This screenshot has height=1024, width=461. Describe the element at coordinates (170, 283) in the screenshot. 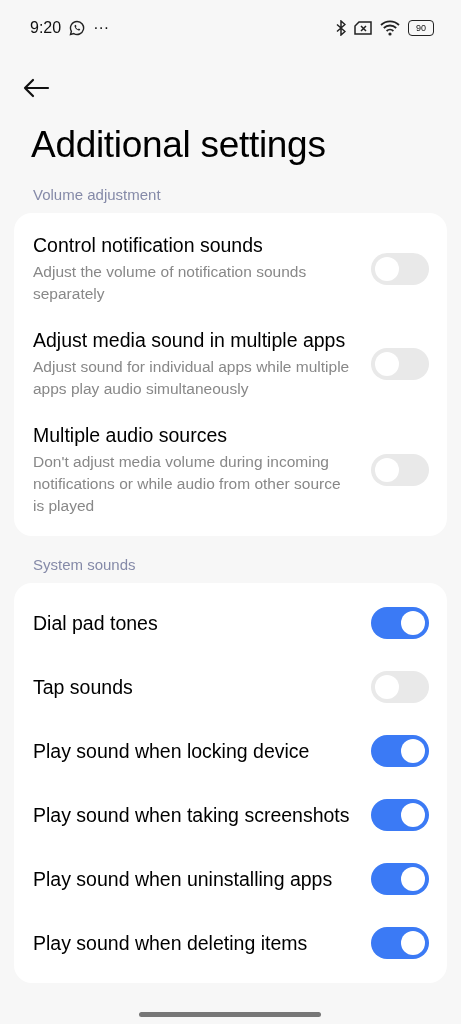

I see `setting-description: Adjust the volume of notification sounds separately` at that location.